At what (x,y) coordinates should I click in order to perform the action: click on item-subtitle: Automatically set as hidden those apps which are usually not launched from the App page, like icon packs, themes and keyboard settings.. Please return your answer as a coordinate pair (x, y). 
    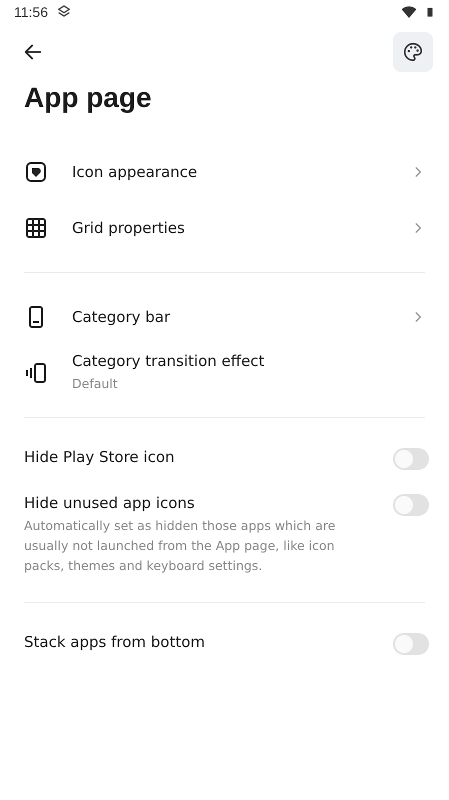
    Looking at the image, I should click on (180, 546).